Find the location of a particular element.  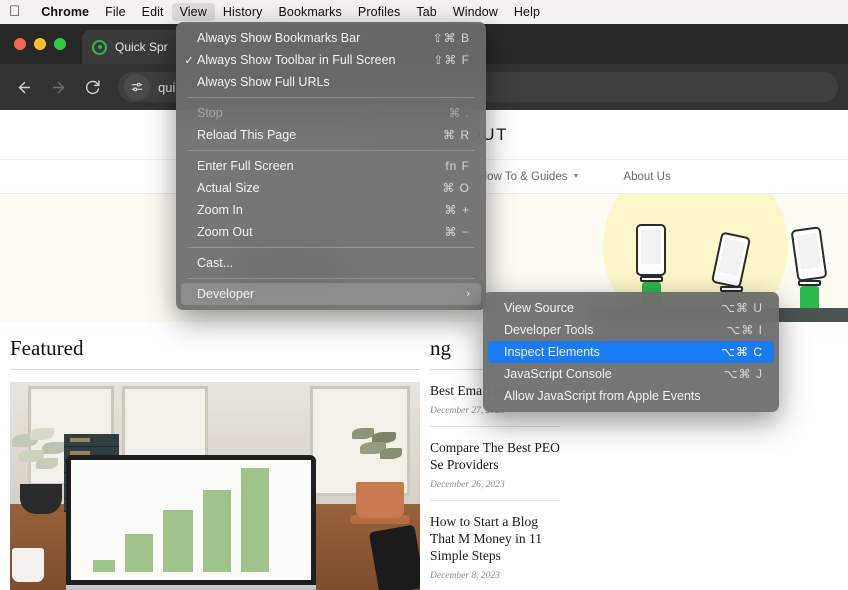

menu-item-developer-tools: Developer Tools ⌥⌘ I is located at coordinates (631, 330).